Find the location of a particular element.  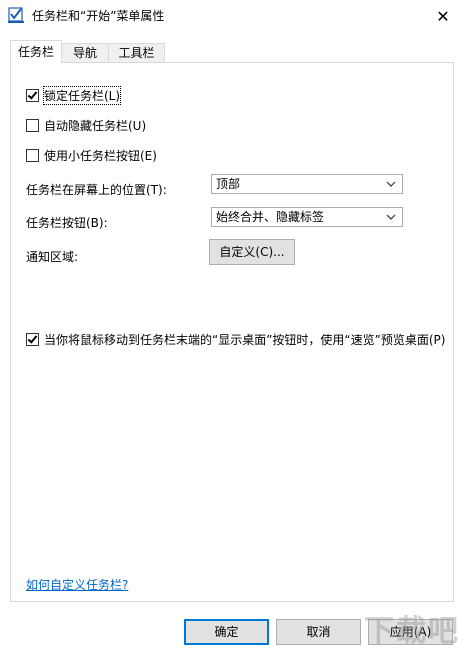

tab-navigation-label: 导航 is located at coordinates (84, 53).